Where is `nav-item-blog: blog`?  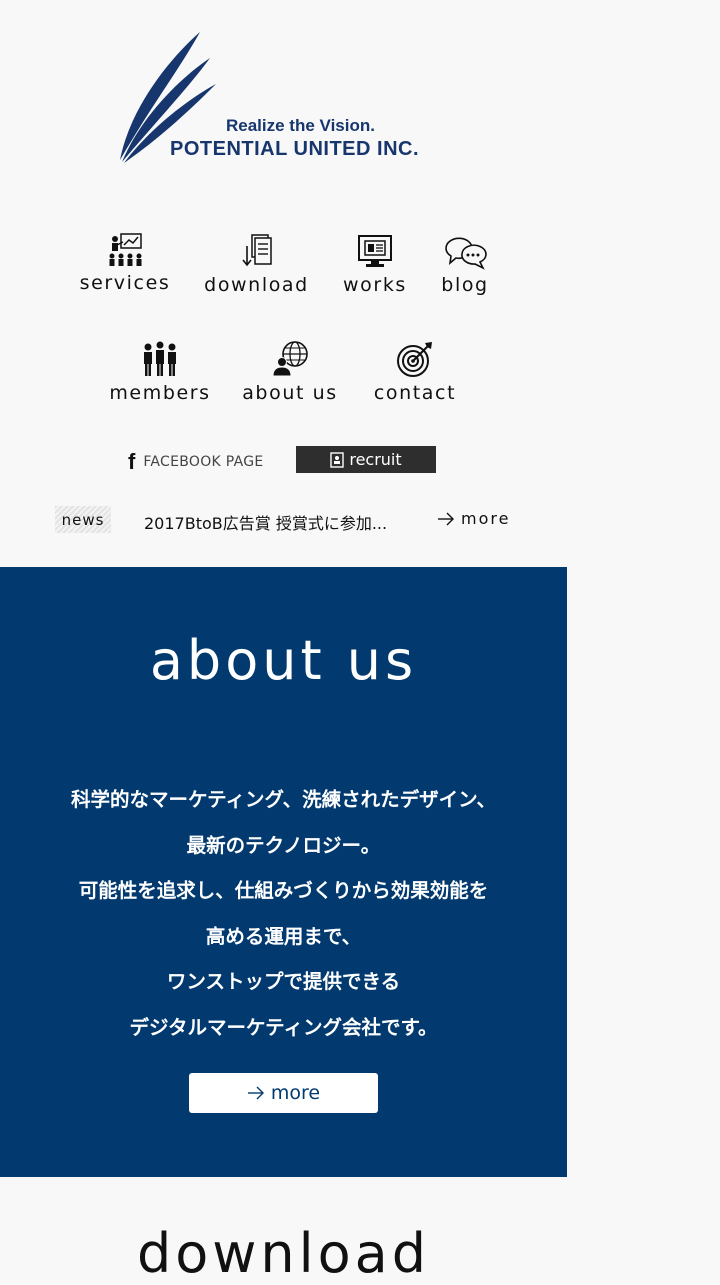
nav-item-blog: blog is located at coordinates (465, 264).